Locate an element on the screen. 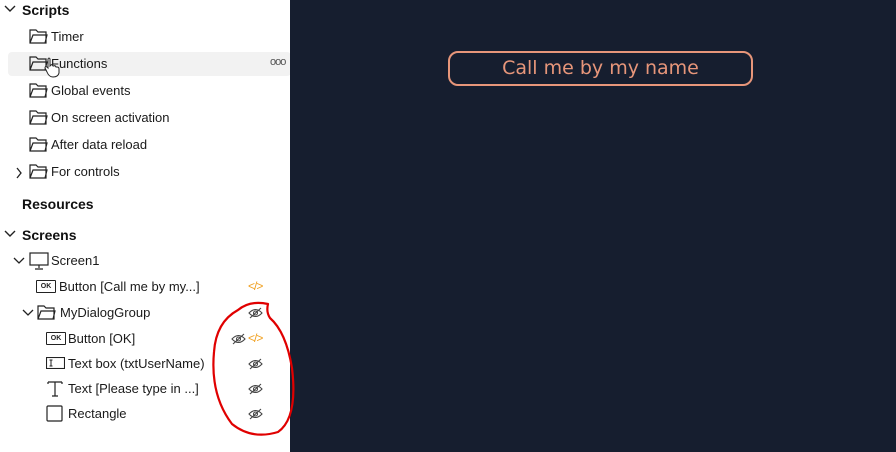  tree-item-on-screen-activation: On screen activation is located at coordinates (145, 118).